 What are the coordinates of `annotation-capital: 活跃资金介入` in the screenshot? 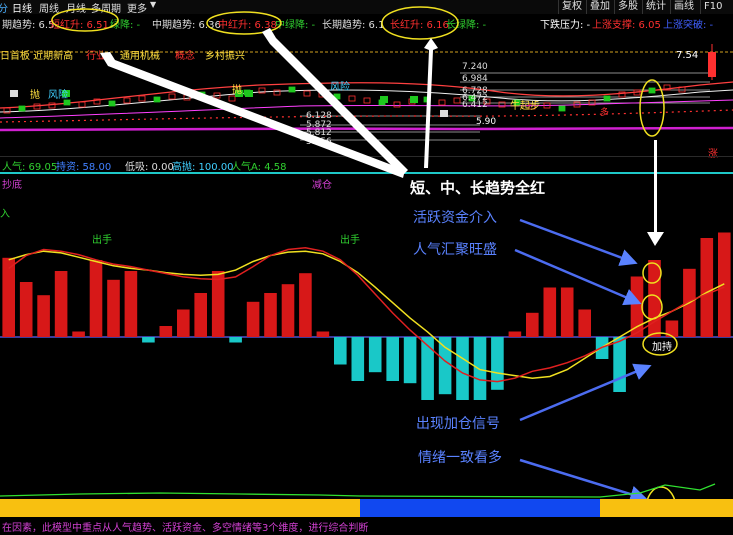 It's located at (455, 218).